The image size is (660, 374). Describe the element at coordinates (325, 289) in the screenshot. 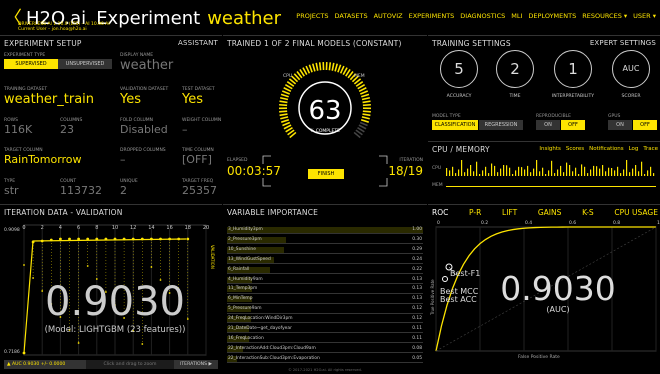

I see `importance-row: 11_Temp3pm0.13` at that location.